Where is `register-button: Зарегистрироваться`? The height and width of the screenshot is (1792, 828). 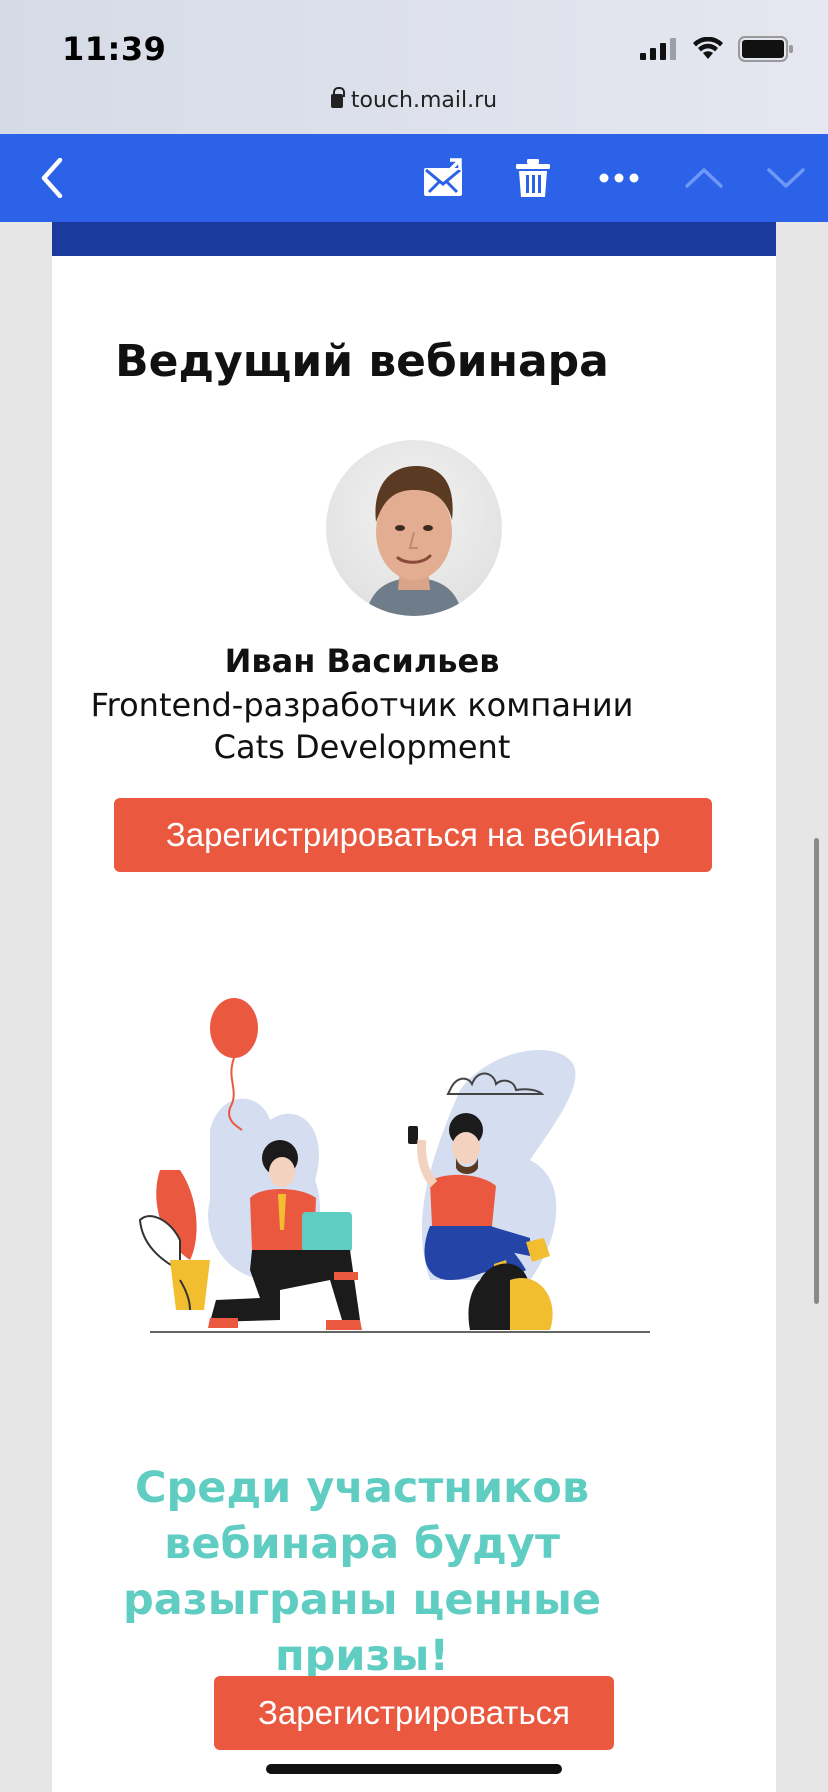 register-button: Зарегистрироваться is located at coordinates (414, 1713).